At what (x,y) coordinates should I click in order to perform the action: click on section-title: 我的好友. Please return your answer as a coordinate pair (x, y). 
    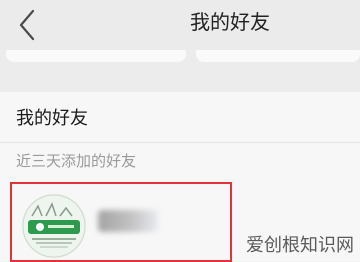
    Looking at the image, I should click on (52, 118).